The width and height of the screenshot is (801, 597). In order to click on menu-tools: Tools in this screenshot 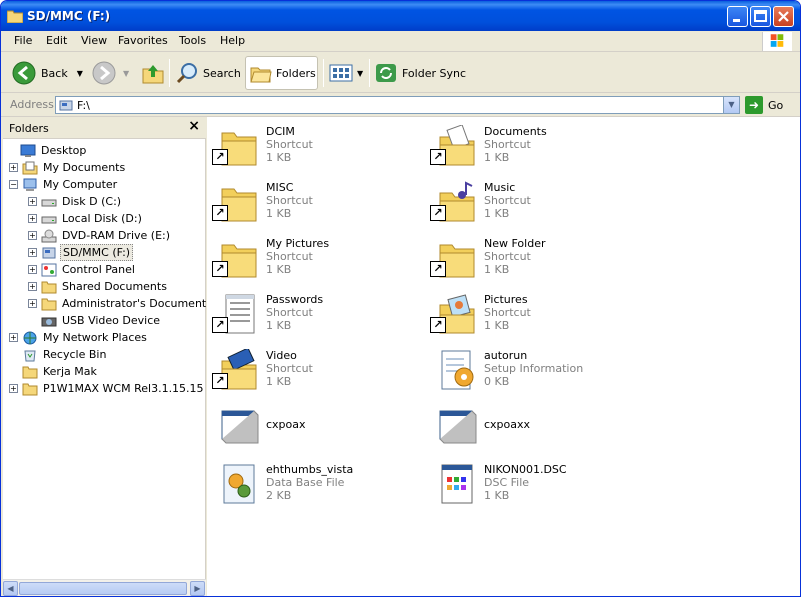, I will do `click(192, 40)`.